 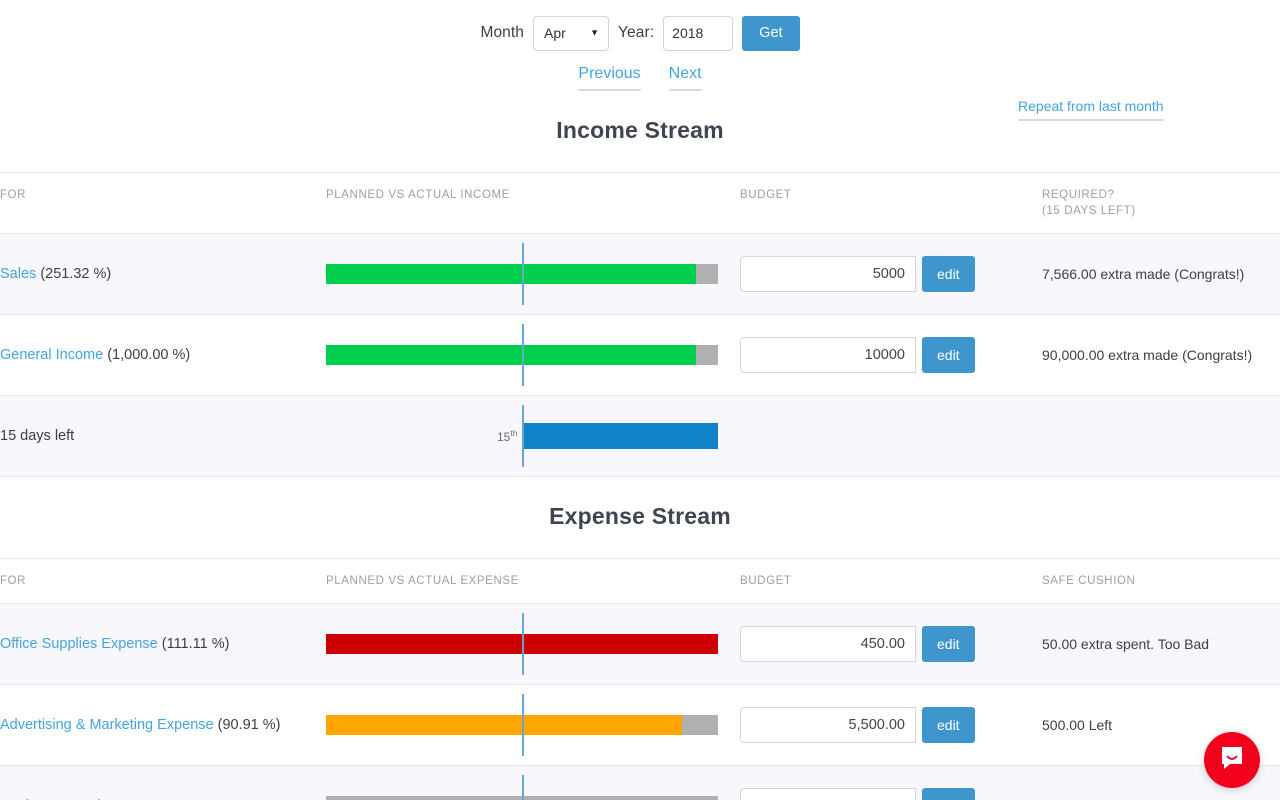 I want to click on table-row: Sales (251.32 %) edit, so click(x=640, y=274).